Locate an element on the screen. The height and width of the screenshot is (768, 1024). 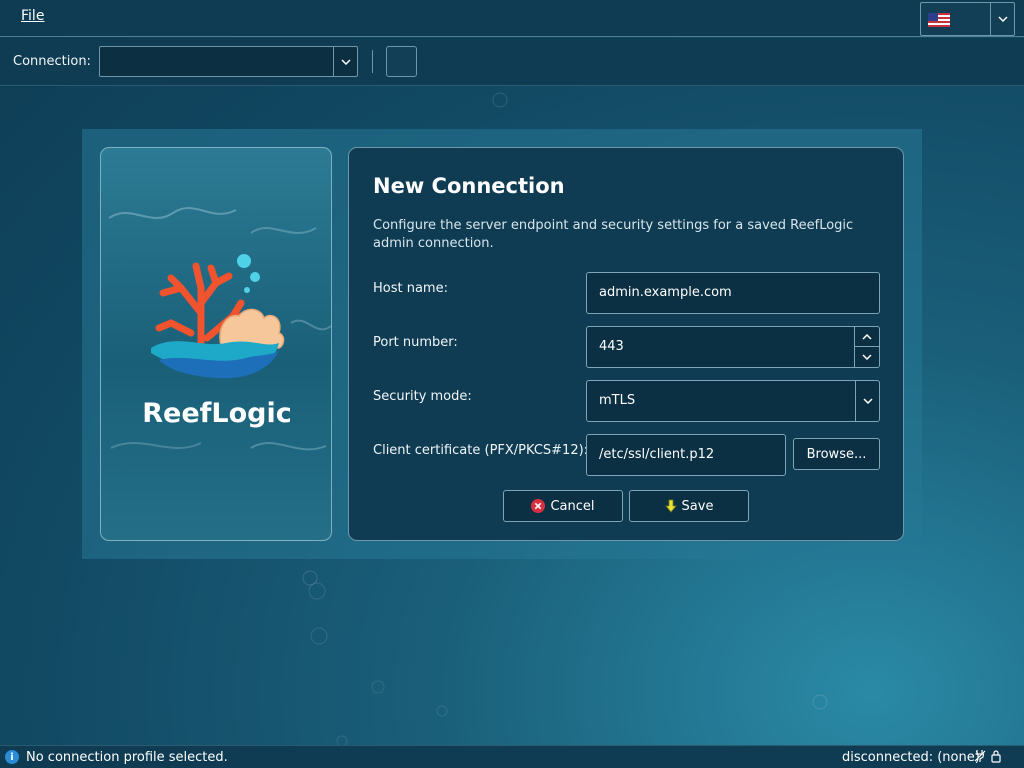
port-label: Port number: is located at coordinates (415, 342).